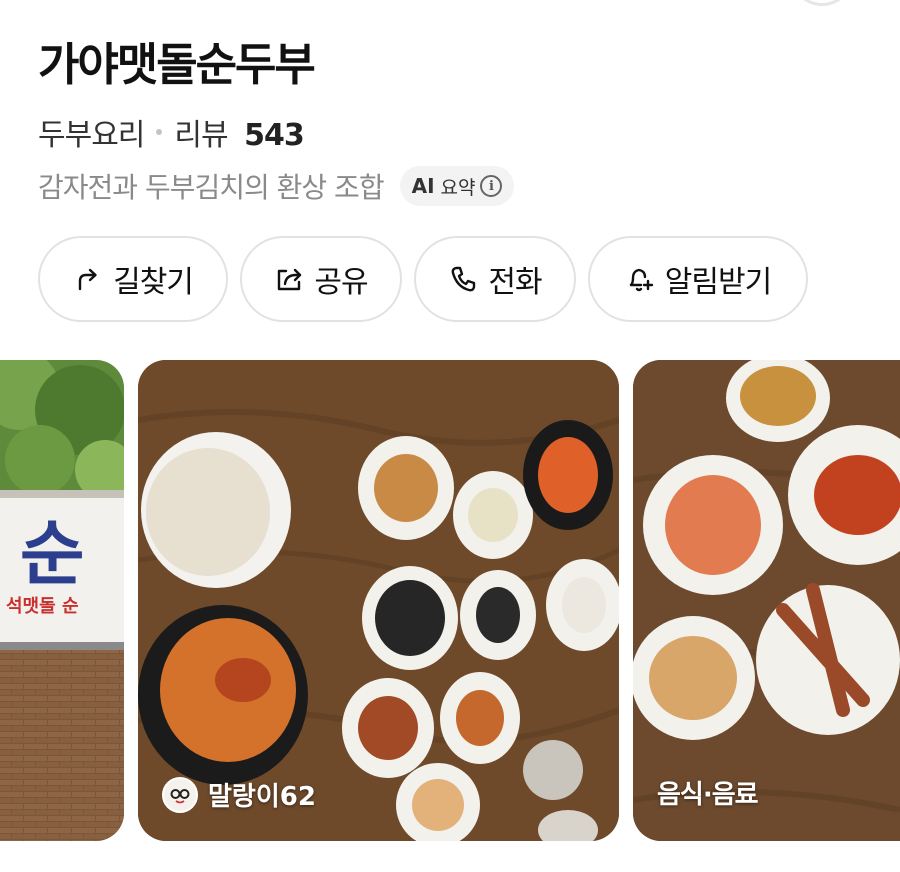 The height and width of the screenshot is (872, 900). What do you see at coordinates (91, 135) in the screenshot?
I see `category-label: 두부요리` at bounding box center [91, 135].